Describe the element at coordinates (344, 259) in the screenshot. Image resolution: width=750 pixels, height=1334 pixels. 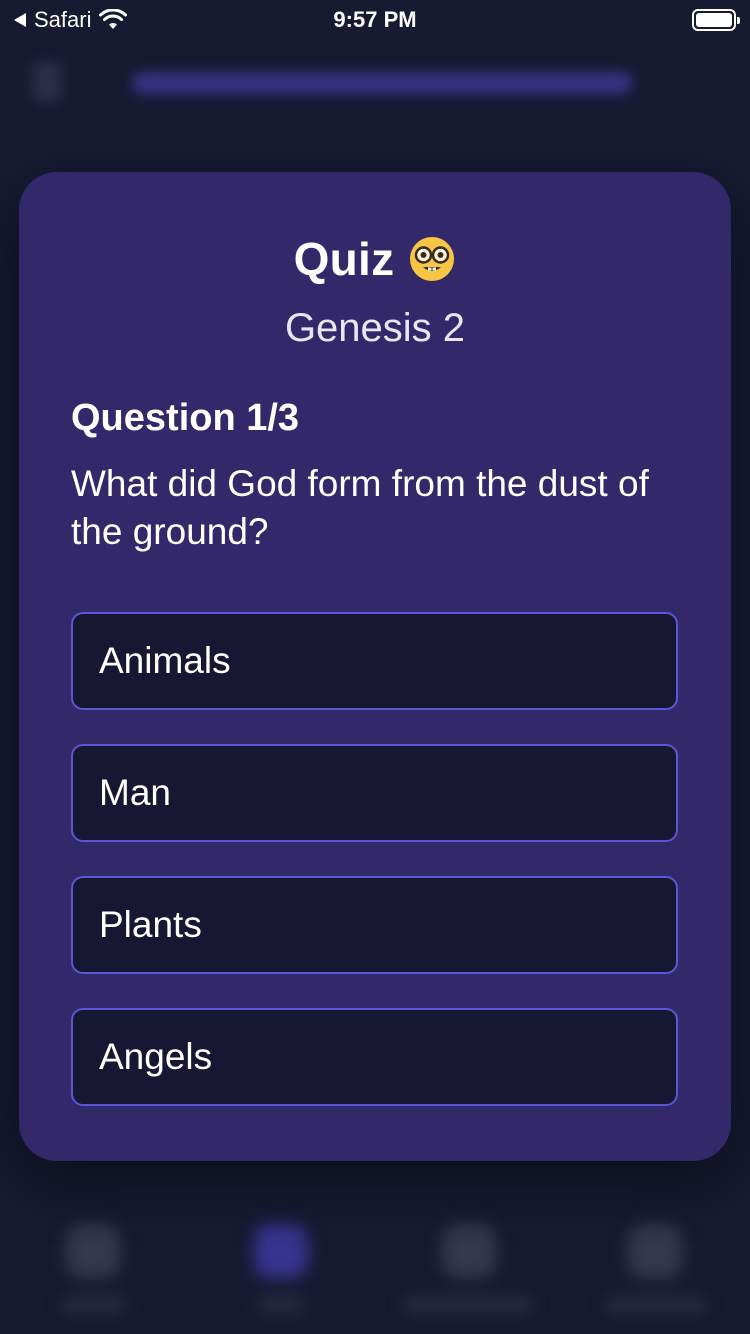
I see `quiz-title: Quiz` at that location.